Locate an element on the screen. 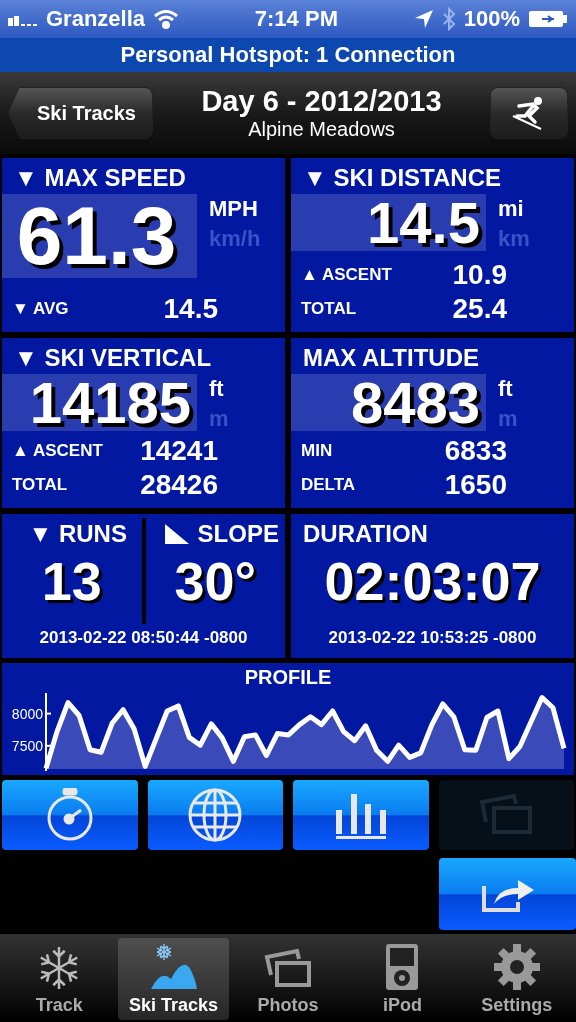  stat-value: 1650 is located at coordinates (475, 485).